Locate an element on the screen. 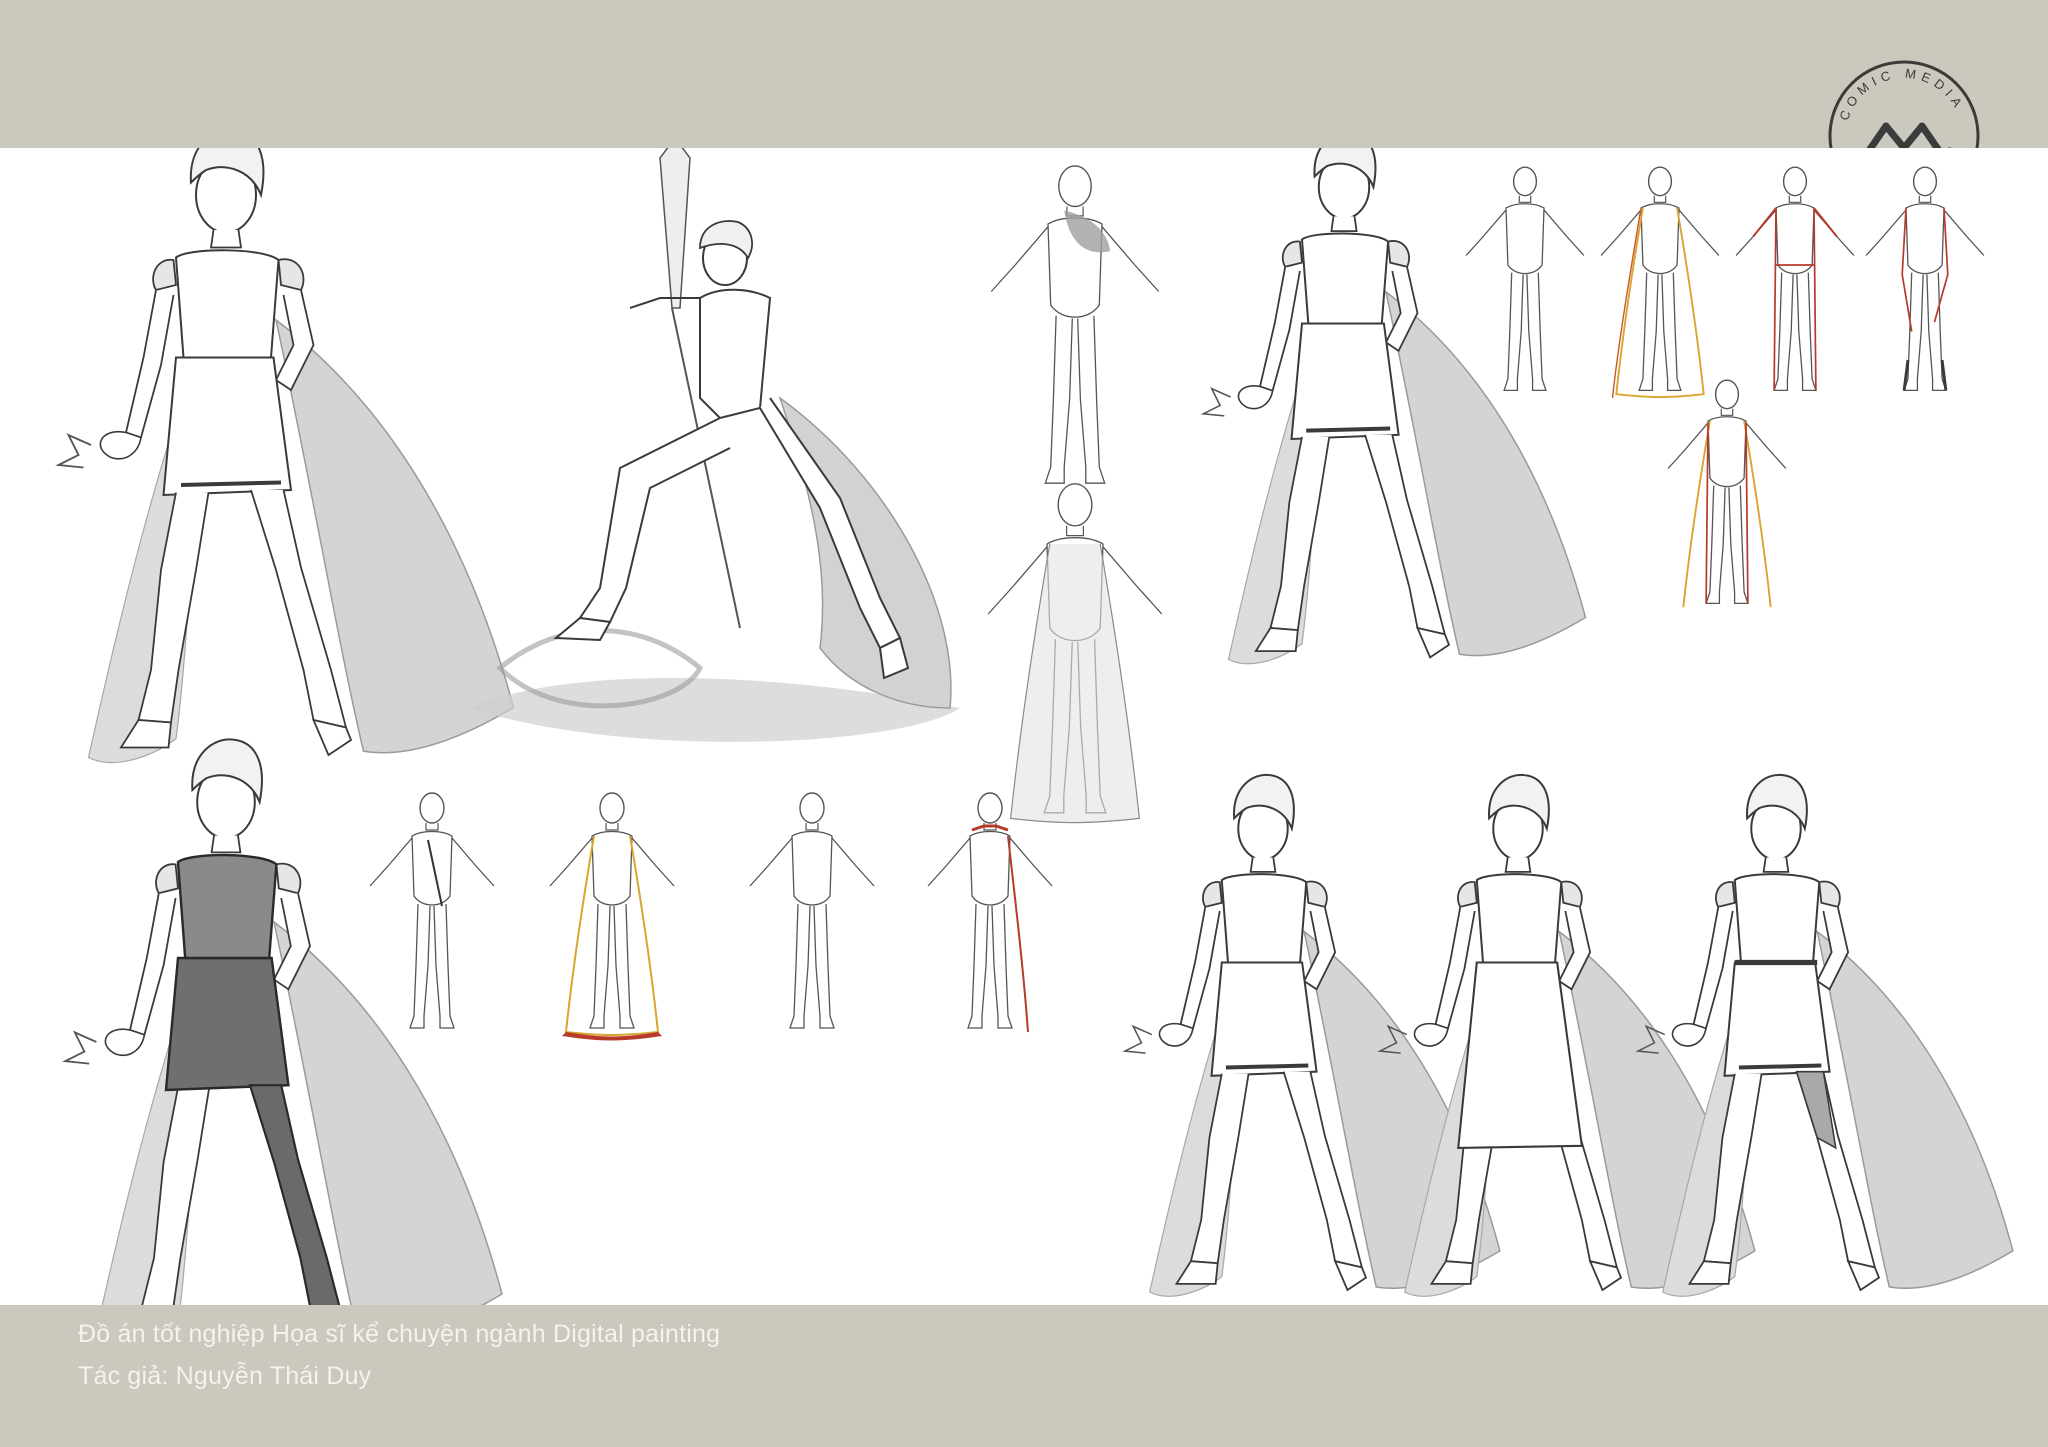 The height and width of the screenshot is (1447, 2048). turnaround-full-color-lines is located at coordinates (1727, 493).